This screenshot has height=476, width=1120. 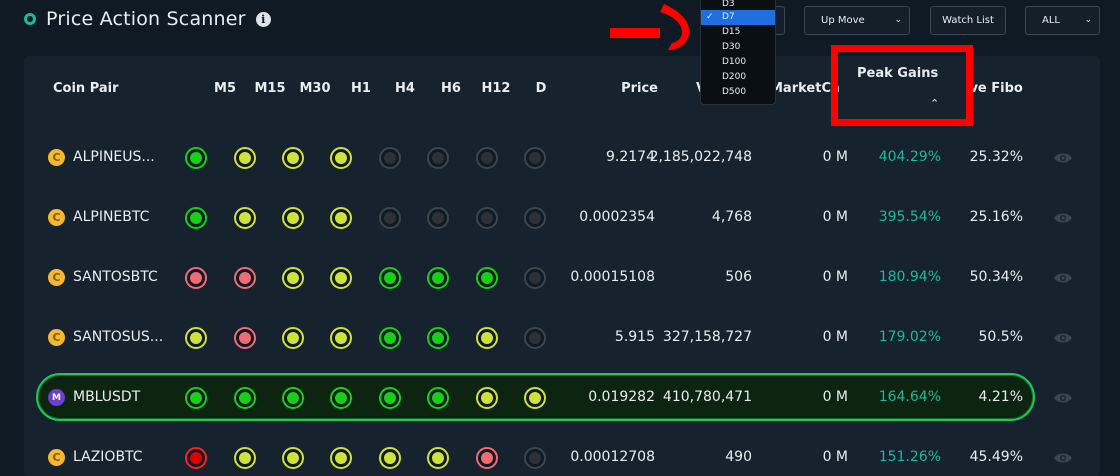 What do you see at coordinates (700, 157) in the screenshot?
I see `cell-volume: 2,185,022,748` at bounding box center [700, 157].